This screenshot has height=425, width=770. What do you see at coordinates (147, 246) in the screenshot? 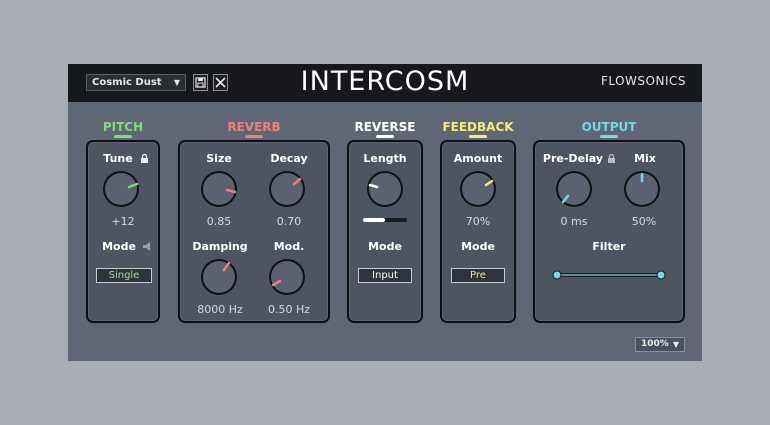
I see `speaker-icon` at bounding box center [147, 246].